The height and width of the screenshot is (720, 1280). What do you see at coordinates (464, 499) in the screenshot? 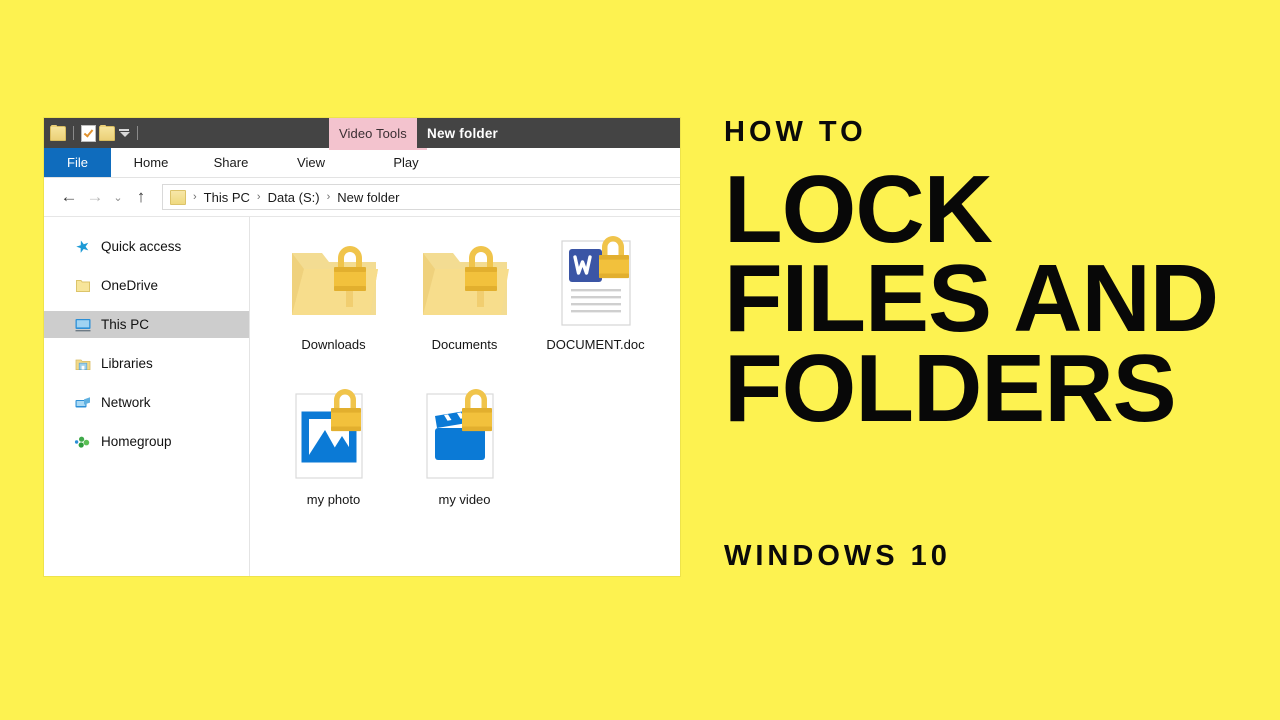
I see `file-name: my video` at bounding box center [464, 499].